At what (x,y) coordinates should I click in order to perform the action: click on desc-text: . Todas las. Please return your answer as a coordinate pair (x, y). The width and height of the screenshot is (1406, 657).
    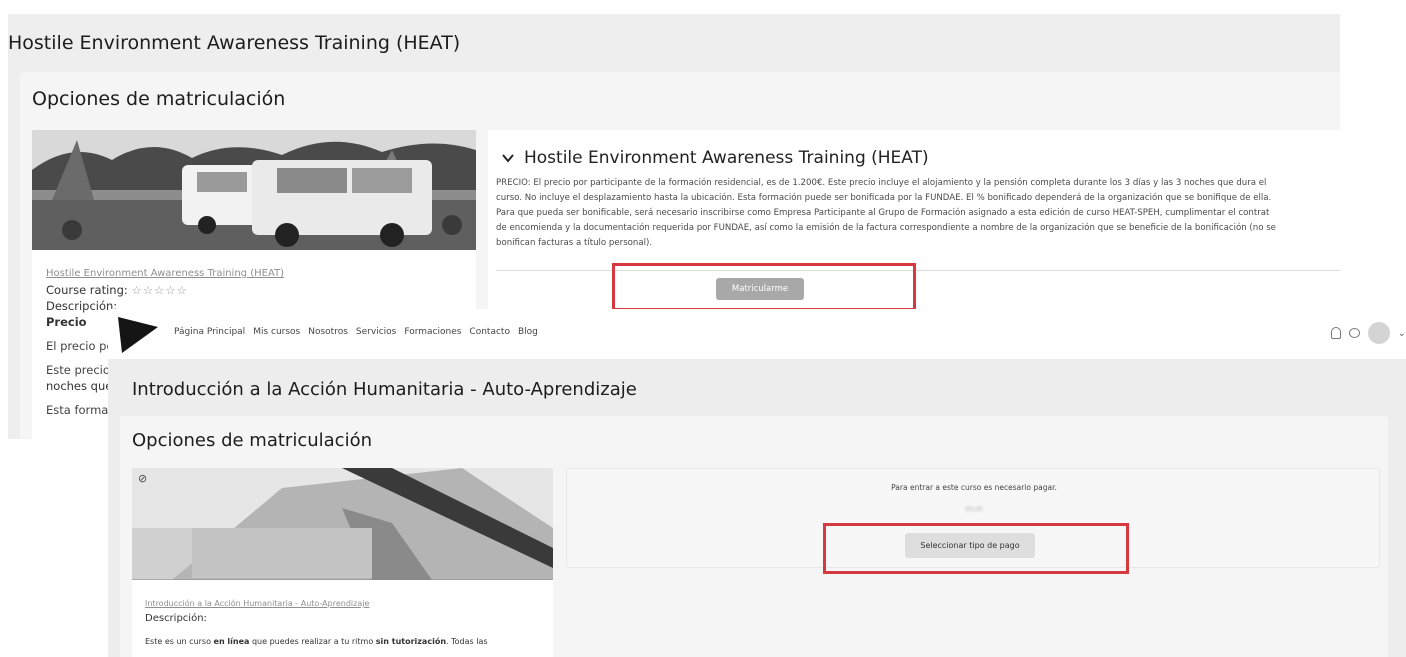
    Looking at the image, I should click on (467, 641).